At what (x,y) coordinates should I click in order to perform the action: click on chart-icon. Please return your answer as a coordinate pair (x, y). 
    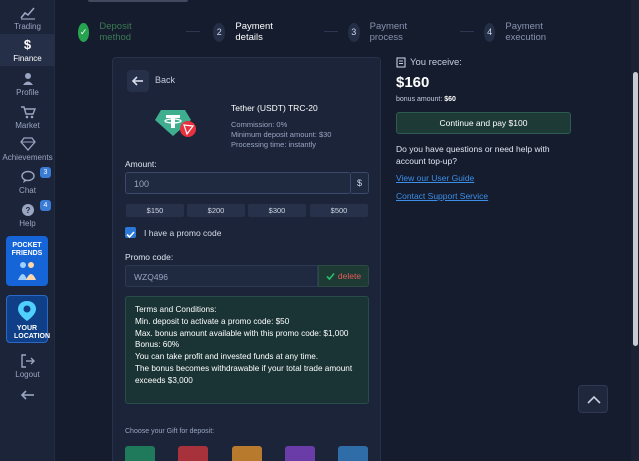
    Looking at the image, I should click on (27, 13).